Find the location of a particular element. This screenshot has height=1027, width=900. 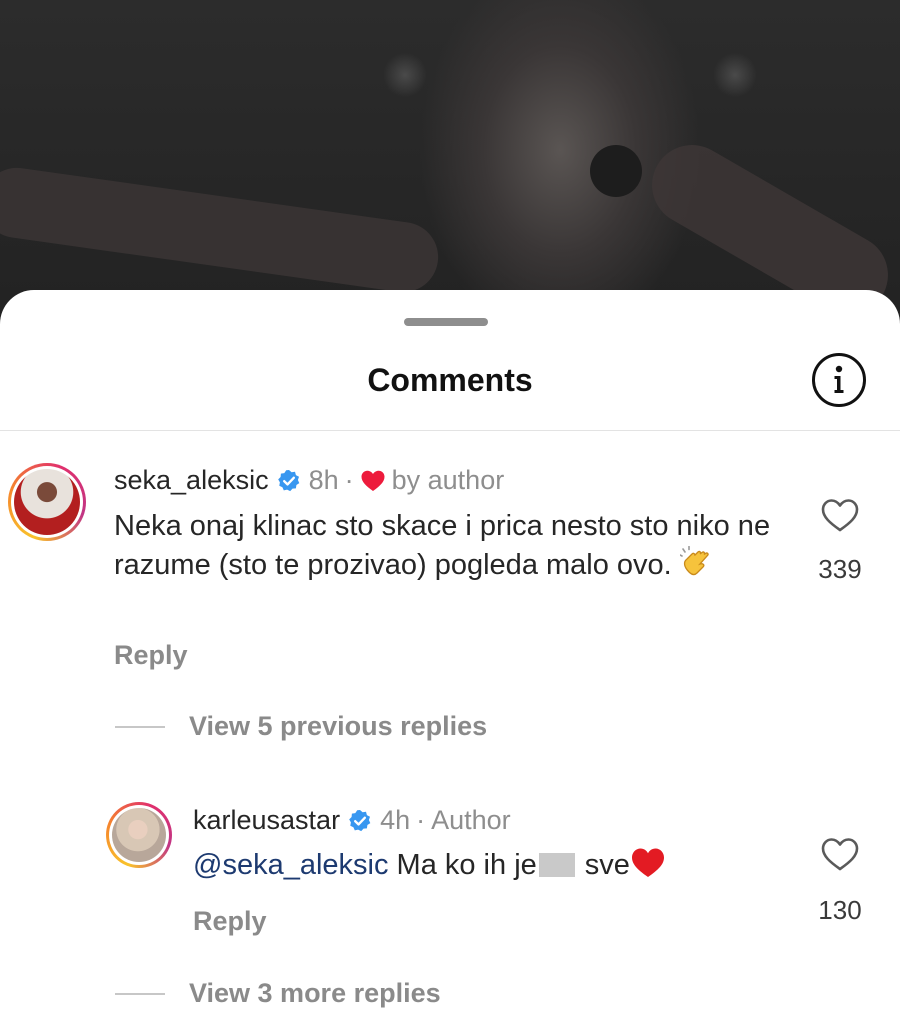

info-button is located at coordinates (839, 380).